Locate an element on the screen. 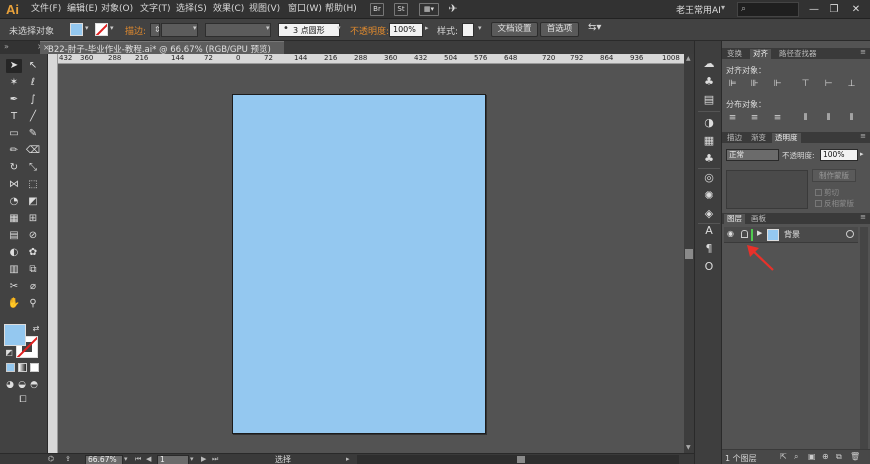 The width and height of the screenshot is (870, 464). brushes-icon: ♣ is located at coordinates (709, 159).